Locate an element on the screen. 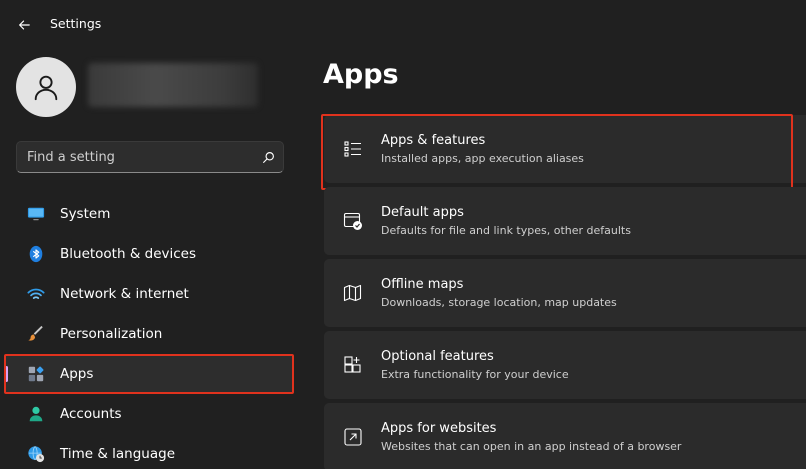 The width and height of the screenshot is (806, 469). globe-clock-icon is located at coordinates (36, 454).